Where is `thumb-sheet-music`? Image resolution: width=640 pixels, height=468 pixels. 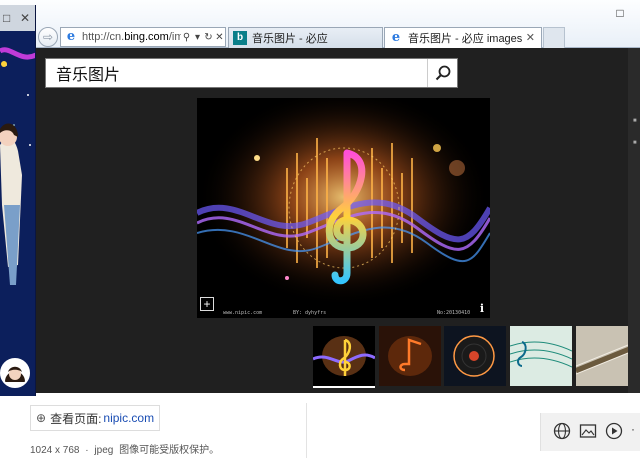
thumb-sheet-music is located at coordinates (541, 356).